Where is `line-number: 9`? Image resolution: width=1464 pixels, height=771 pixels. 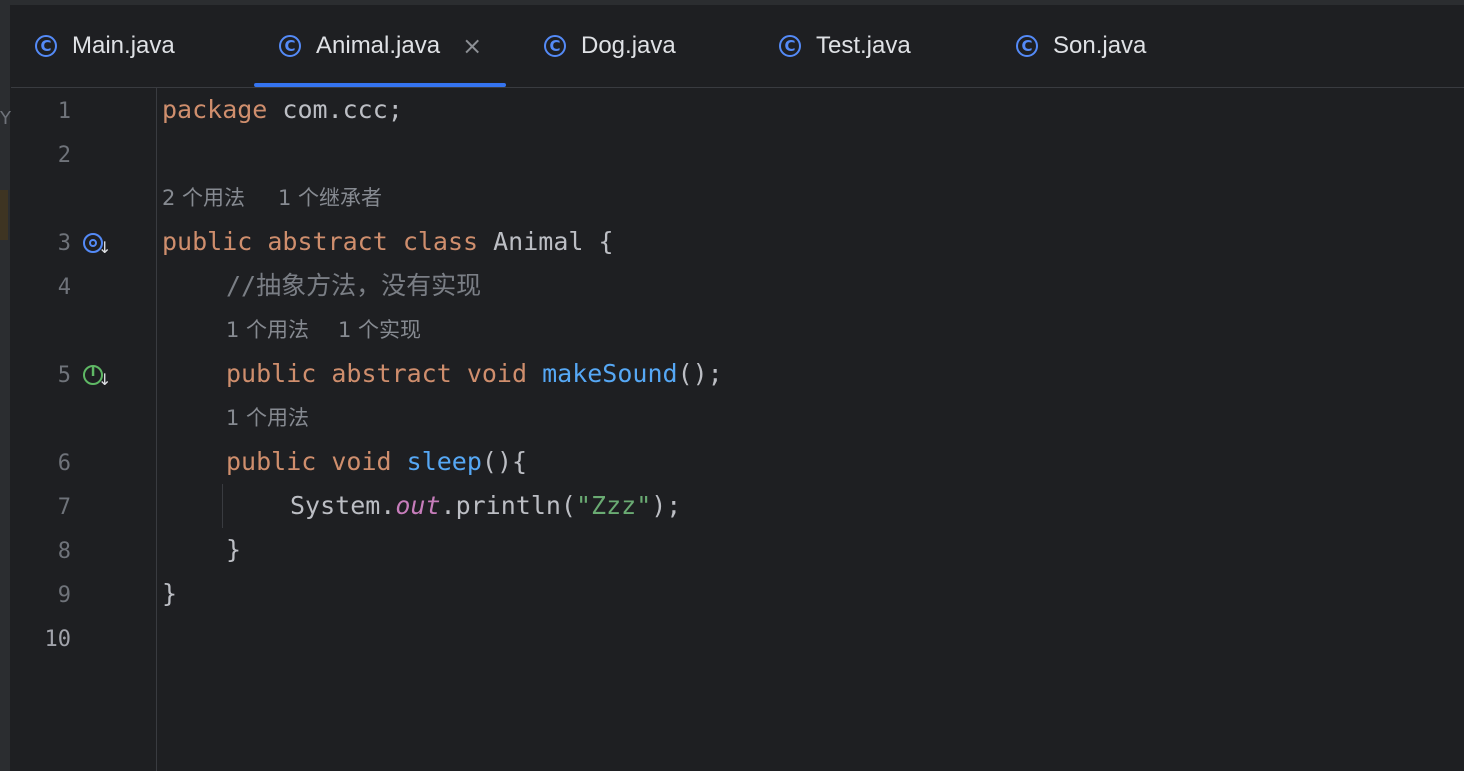
line-number: 9 is located at coordinates (64, 595).